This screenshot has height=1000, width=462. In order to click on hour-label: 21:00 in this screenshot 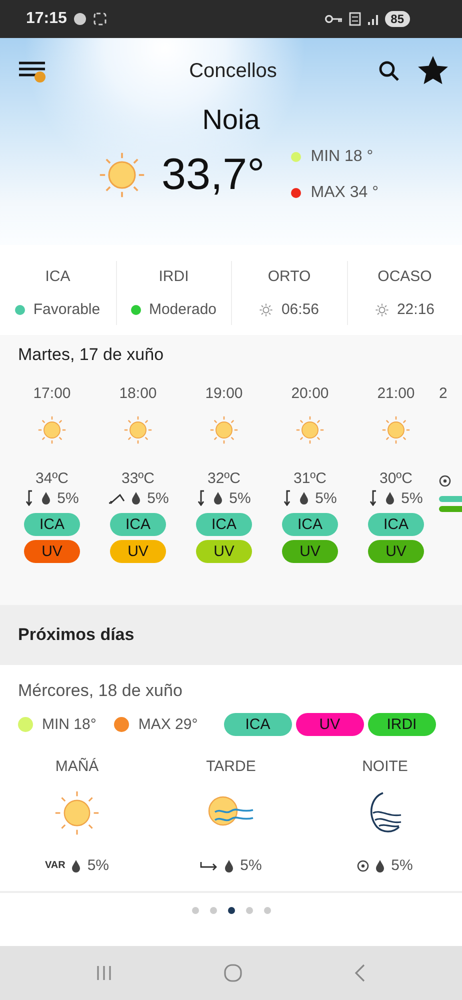, I will do `click(396, 393)`.